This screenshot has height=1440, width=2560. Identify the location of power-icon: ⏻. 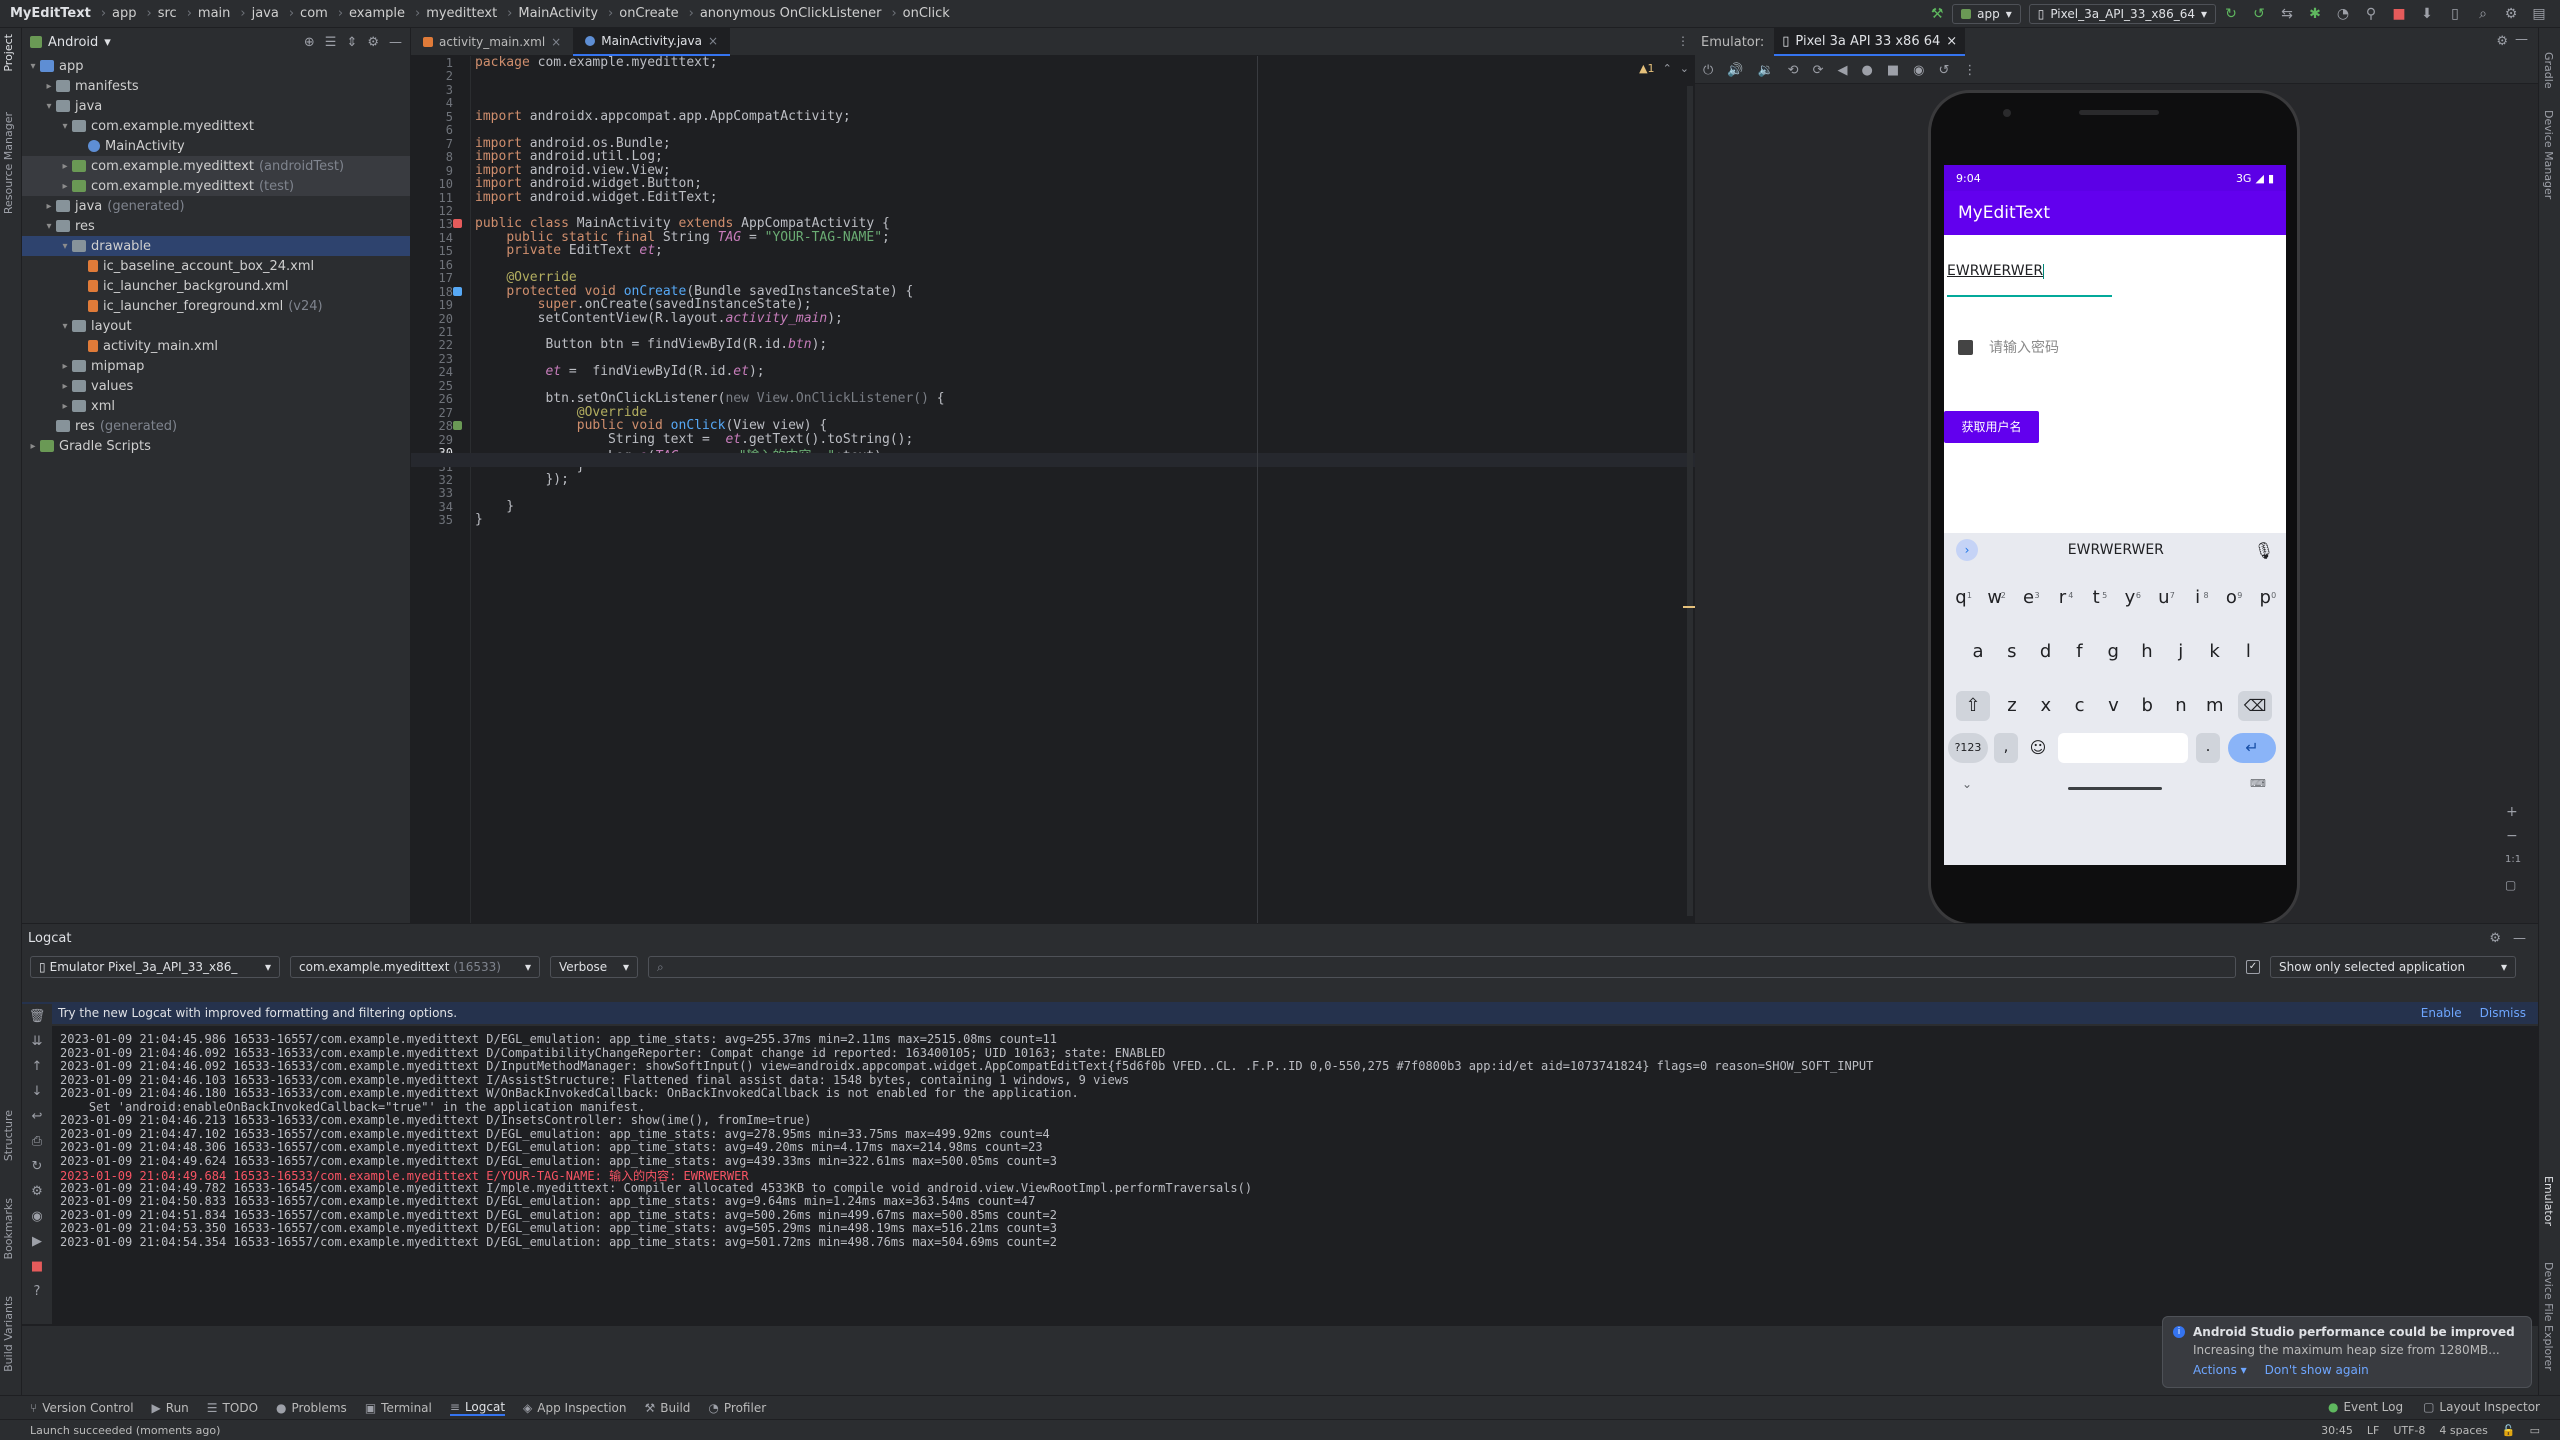
(1708, 70).